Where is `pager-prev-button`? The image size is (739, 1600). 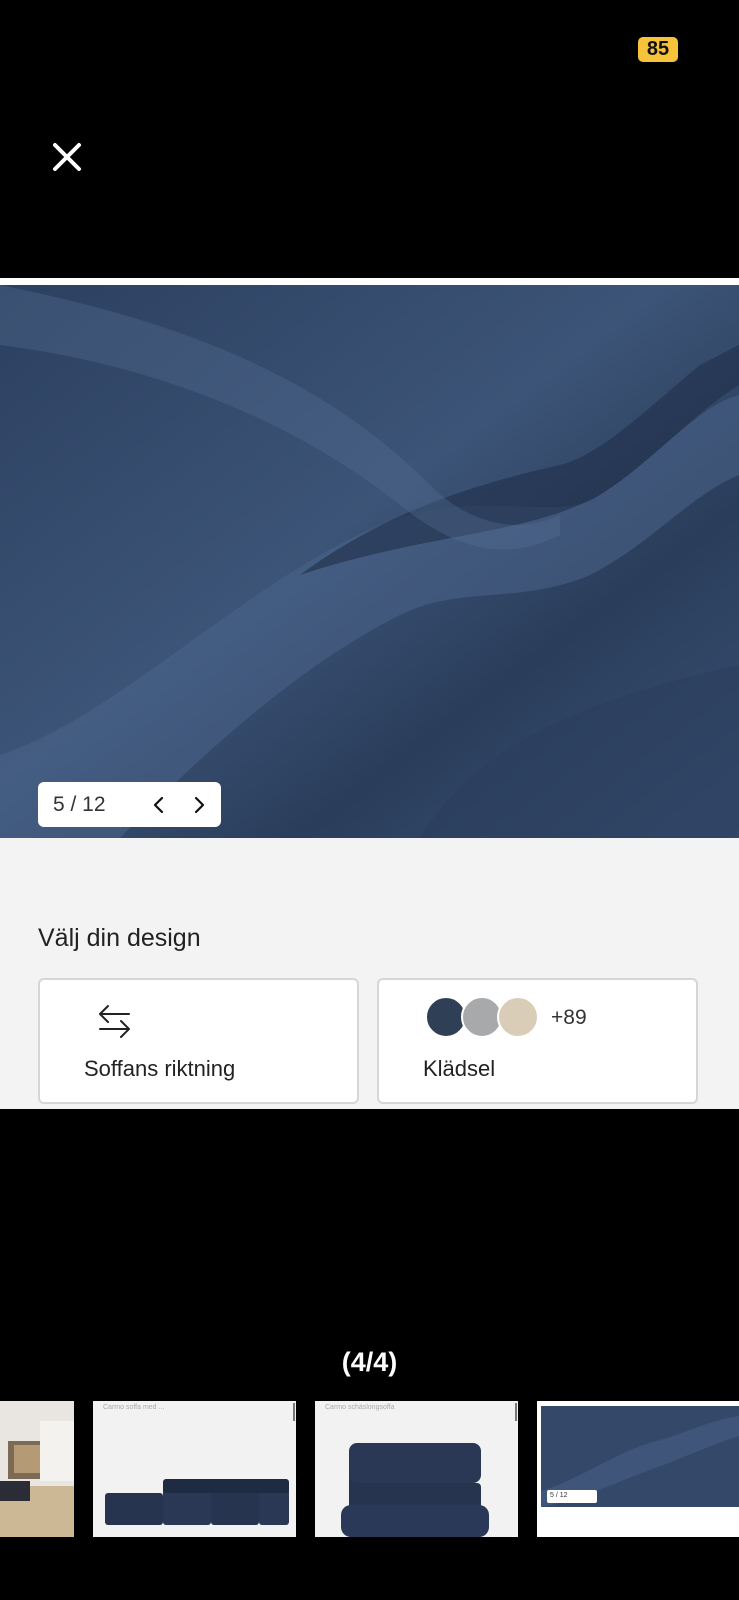
pager-prev-button is located at coordinates (159, 805).